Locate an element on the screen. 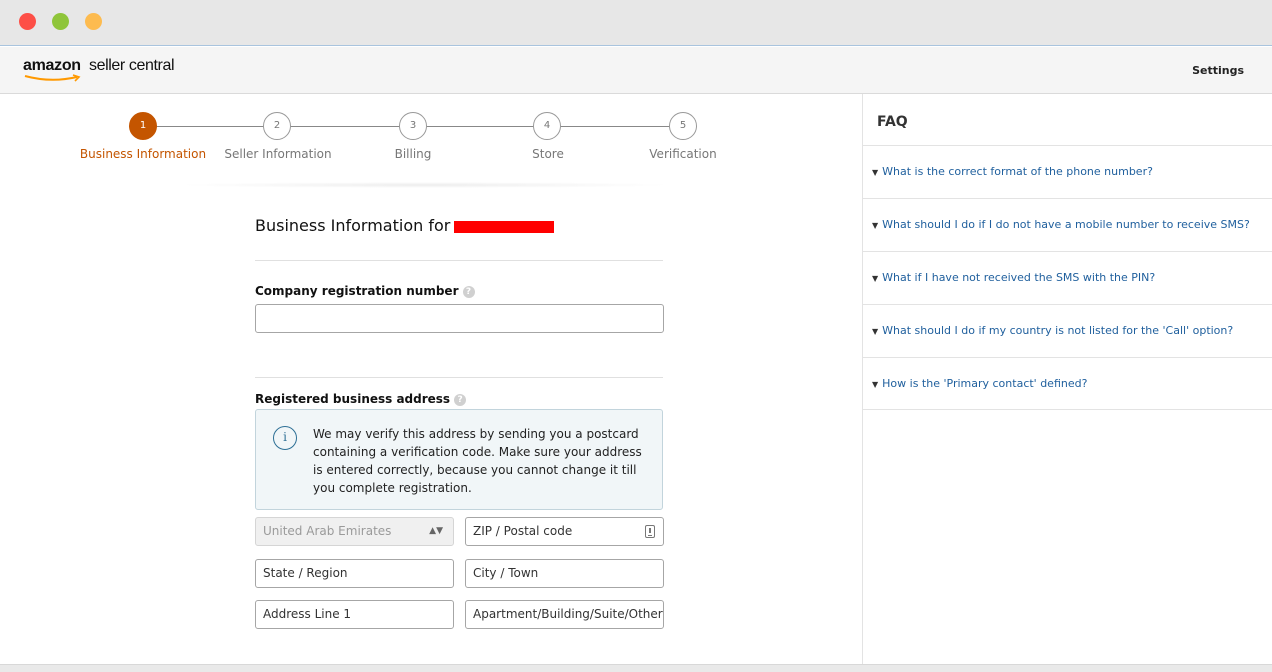  faq-item-text: How is the 'Primary contact' defined? is located at coordinates (985, 383).